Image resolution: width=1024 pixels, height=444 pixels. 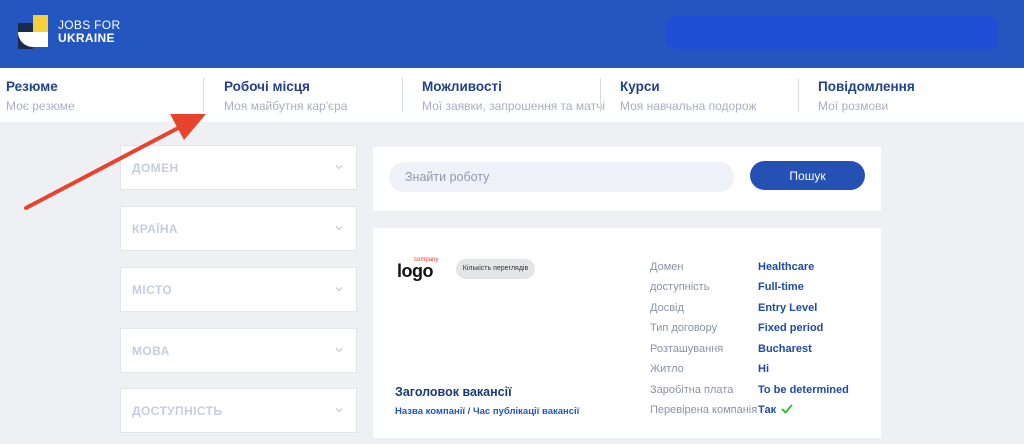 What do you see at coordinates (781, 287) in the screenshot?
I see `detail-value: Full-time` at bounding box center [781, 287].